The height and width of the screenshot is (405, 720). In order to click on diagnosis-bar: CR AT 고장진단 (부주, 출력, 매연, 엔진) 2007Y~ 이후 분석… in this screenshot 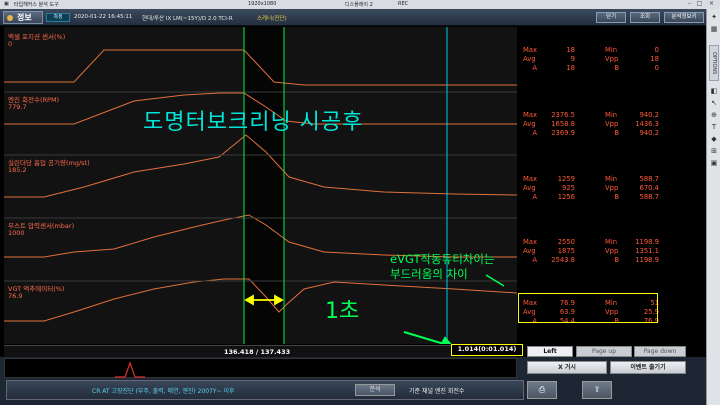, I will do `click(265, 390)`.